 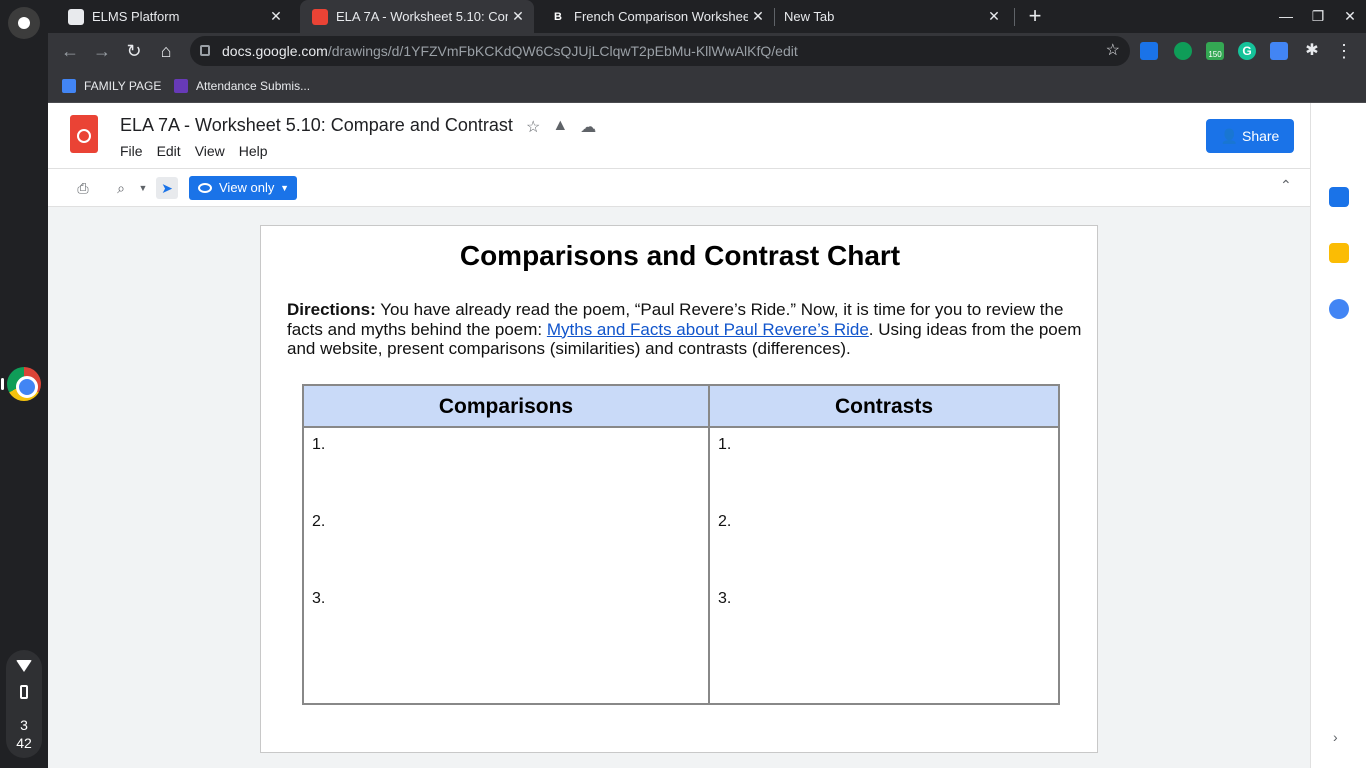 I want to click on print-icon: ⎙, so click(x=83, y=188).